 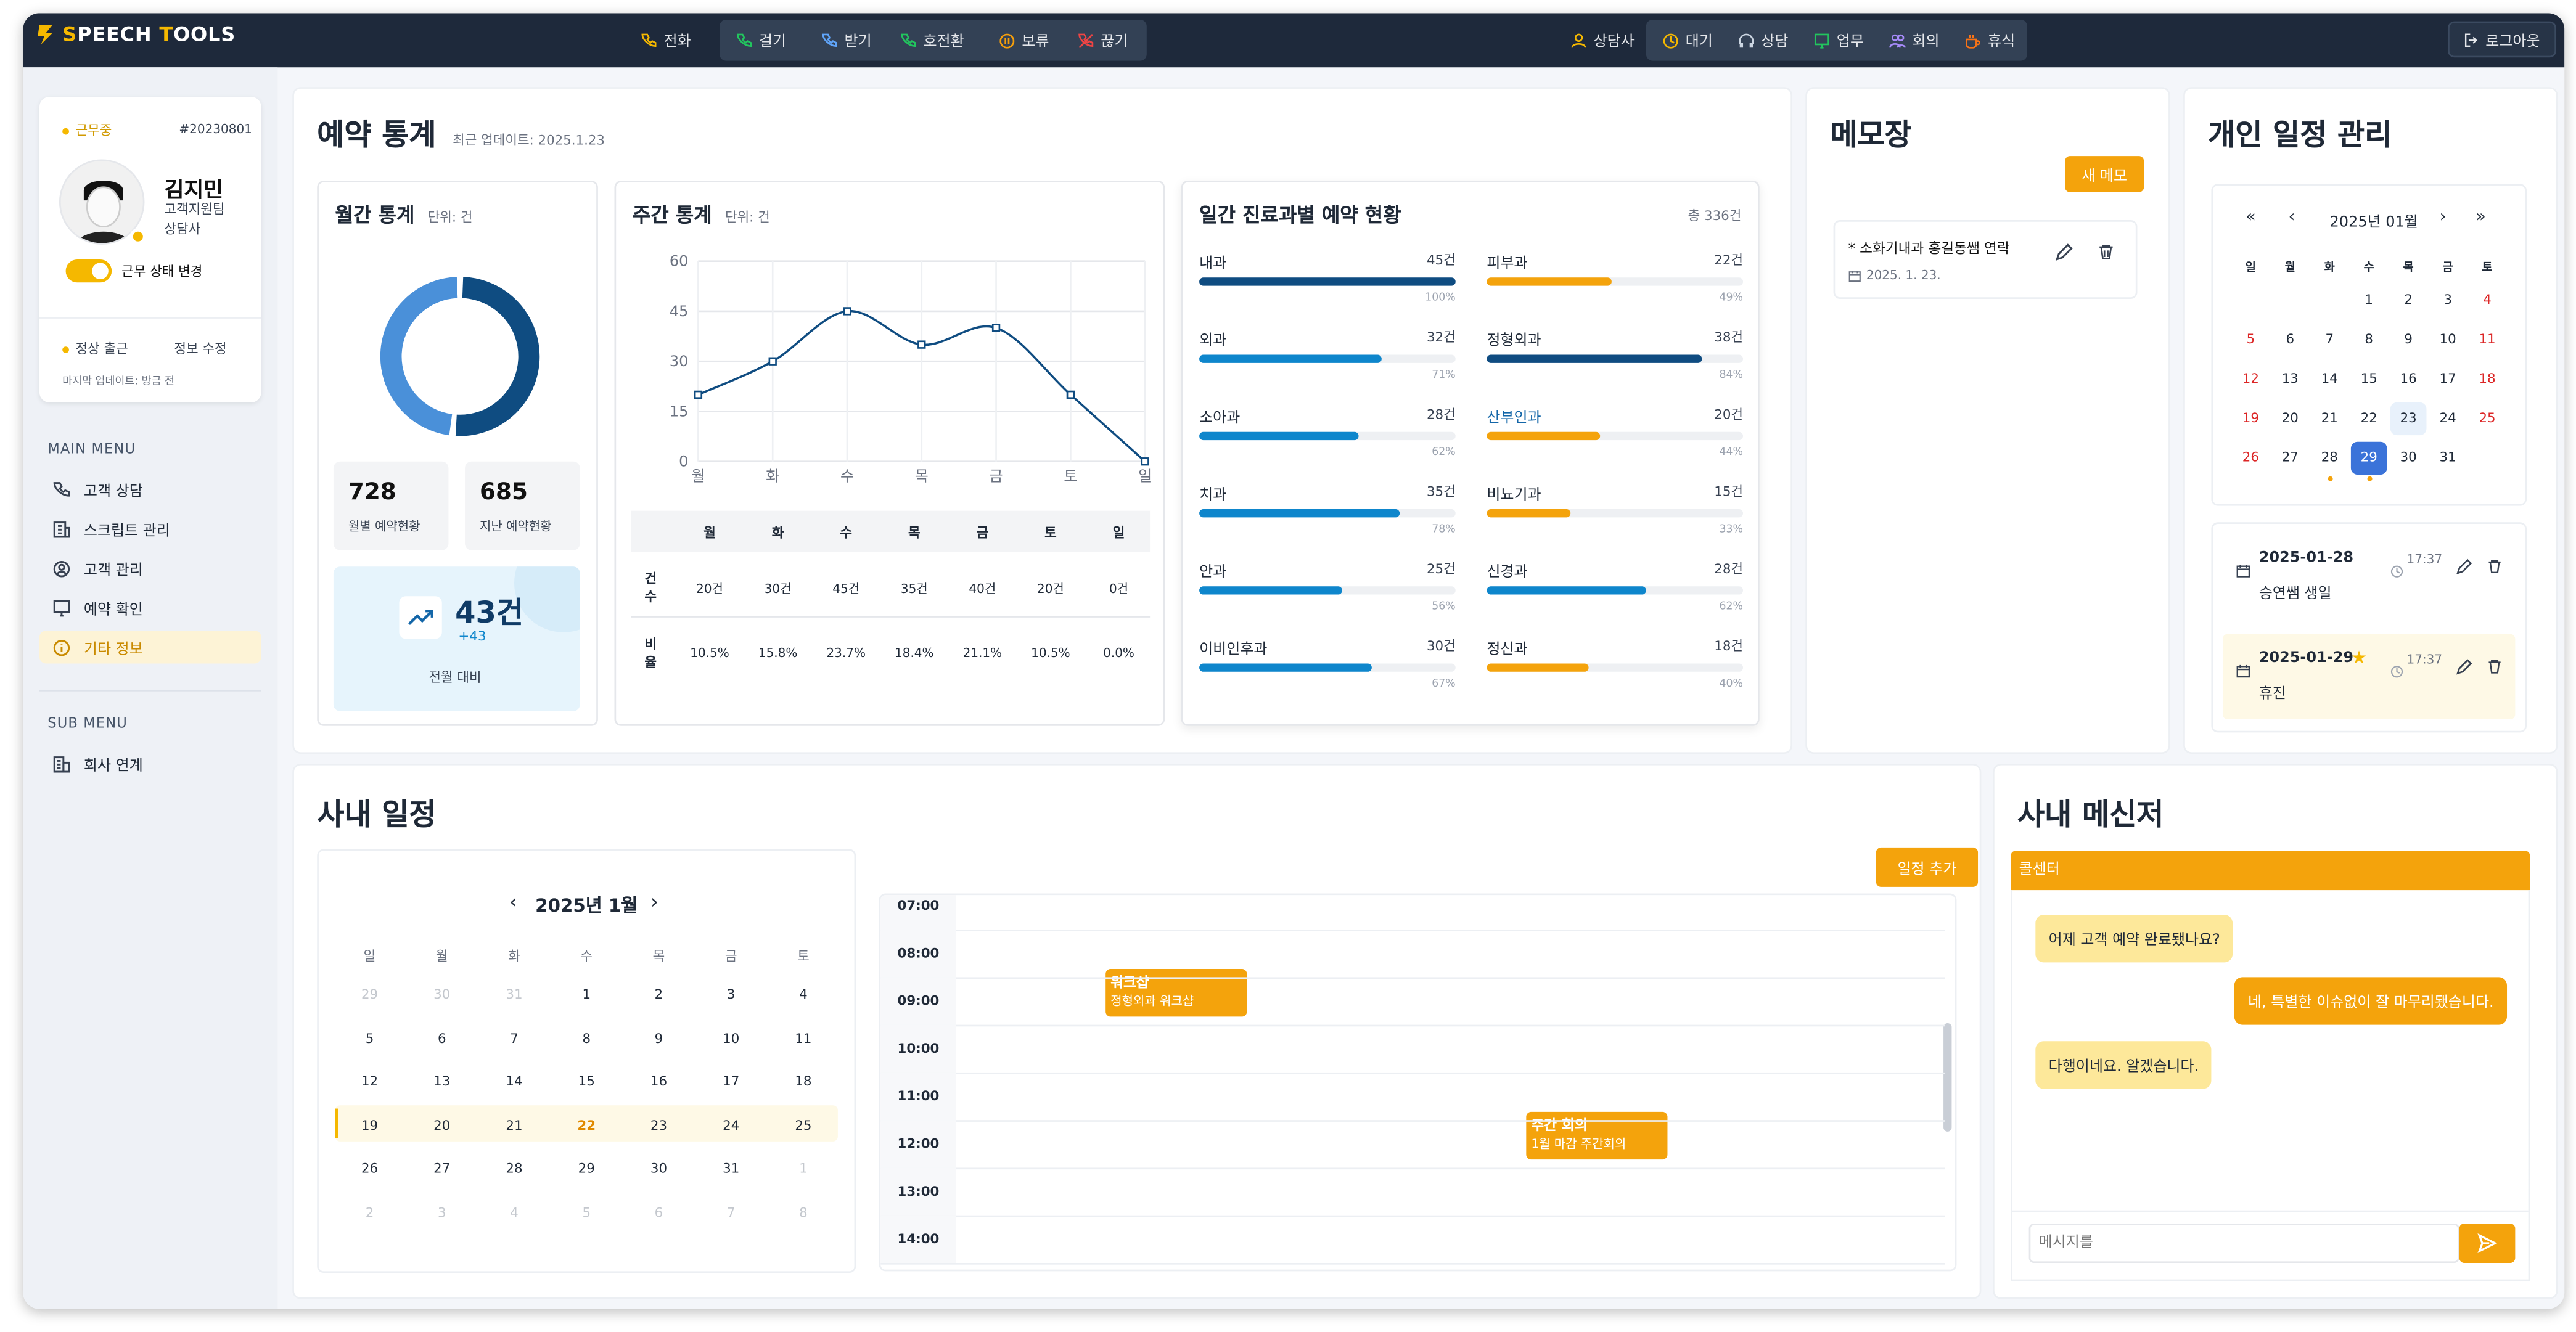 I want to click on calendar-day: 23, so click(x=658, y=1126).